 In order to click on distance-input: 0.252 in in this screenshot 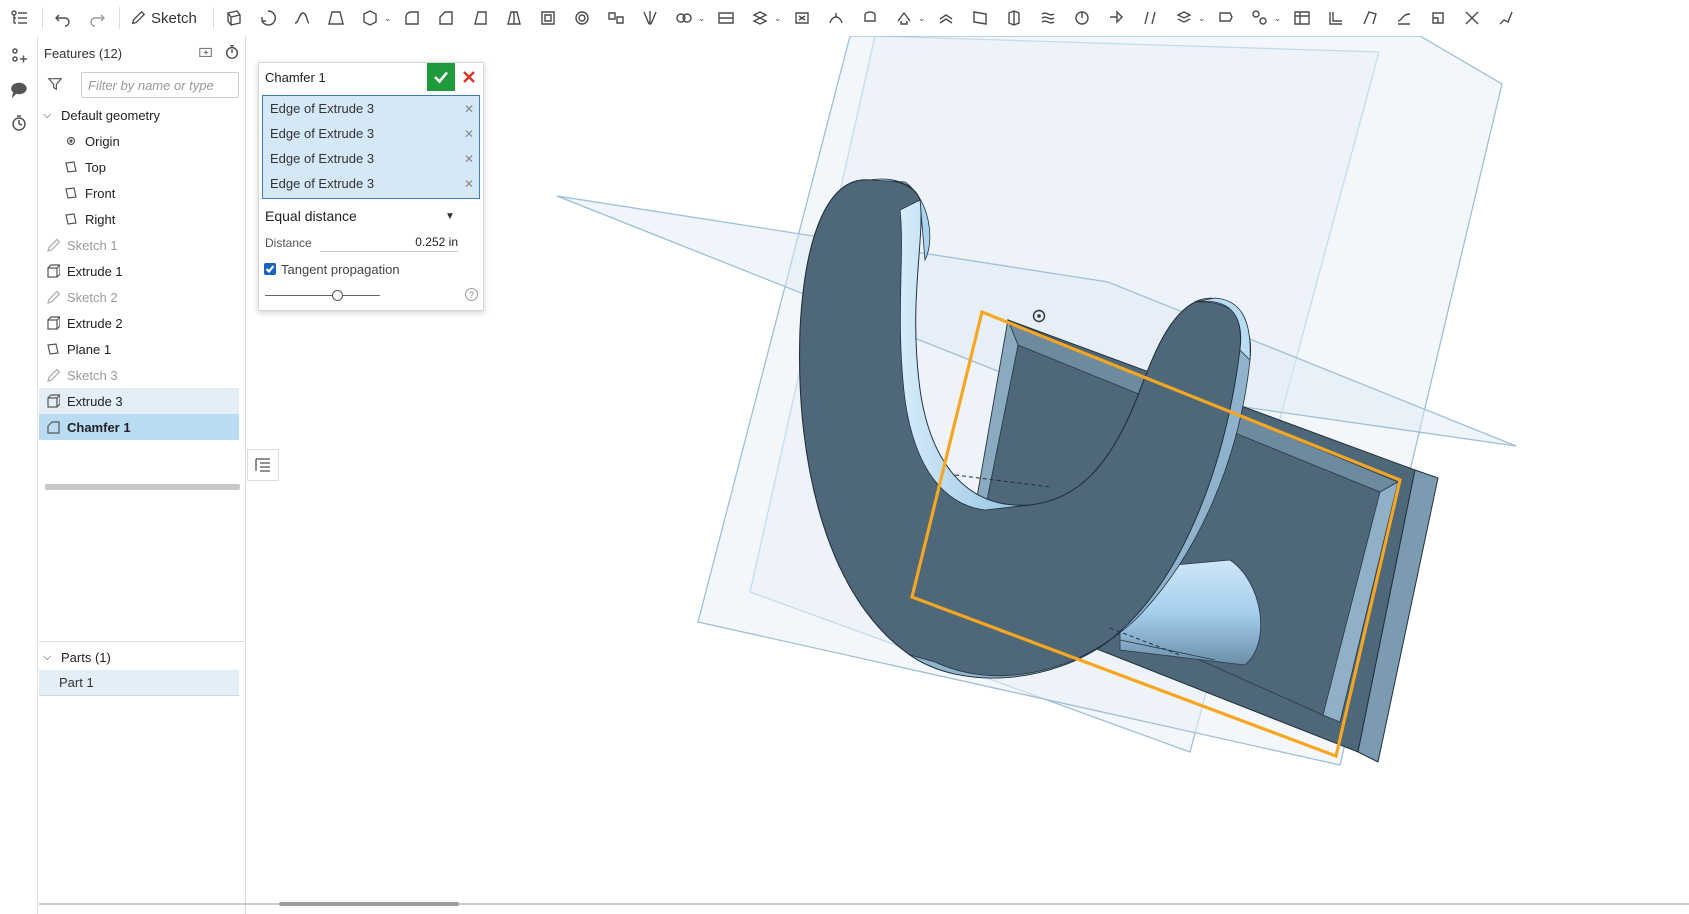, I will do `click(389, 243)`.